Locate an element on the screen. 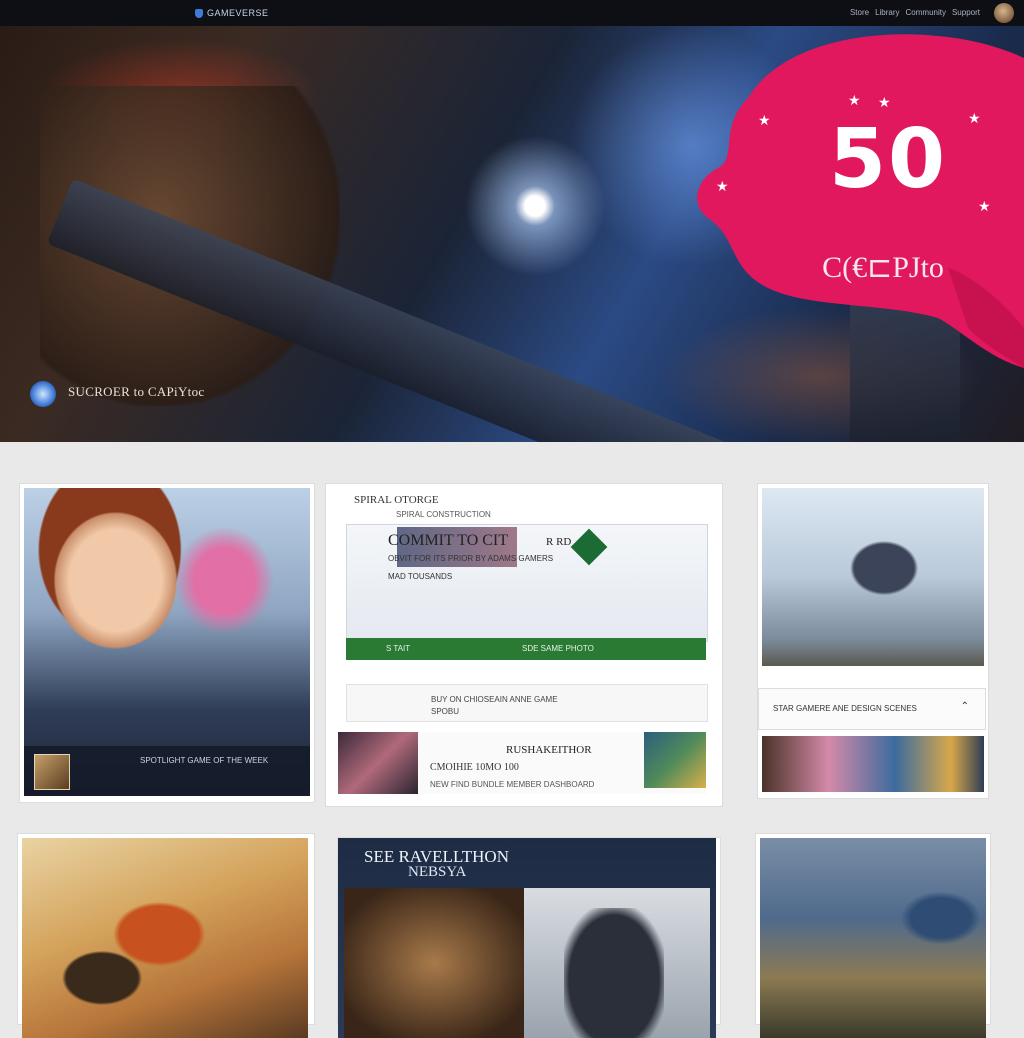  nav-item-community: Community is located at coordinates (926, 12).